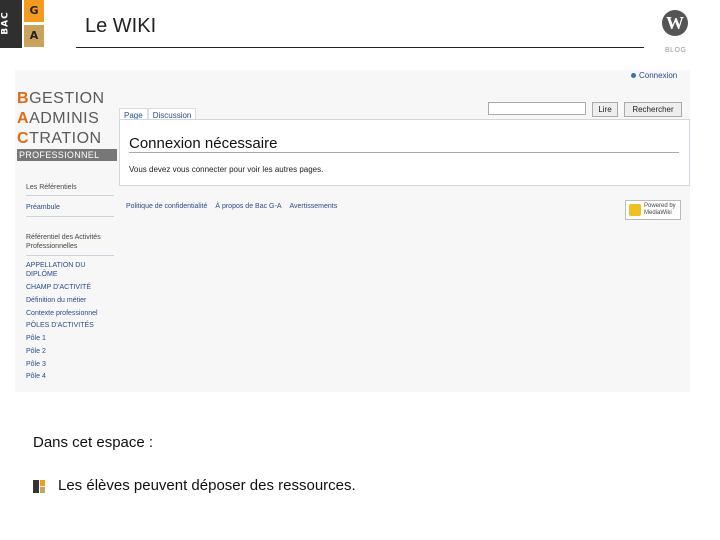 This screenshot has width=720, height=540. Describe the element at coordinates (166, 206) in the screenshot. I see `footer-link-privacy: Politique de confidentialité` at that location.